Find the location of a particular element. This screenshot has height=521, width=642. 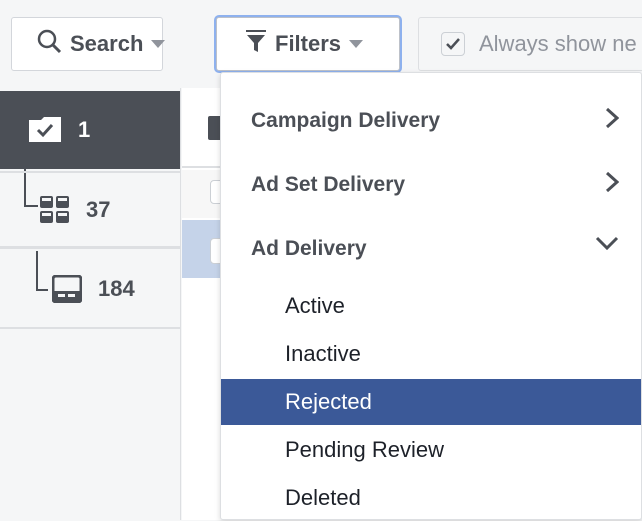

filter-group-label: Ad Set Delivery is located at coordinates (328, 184).